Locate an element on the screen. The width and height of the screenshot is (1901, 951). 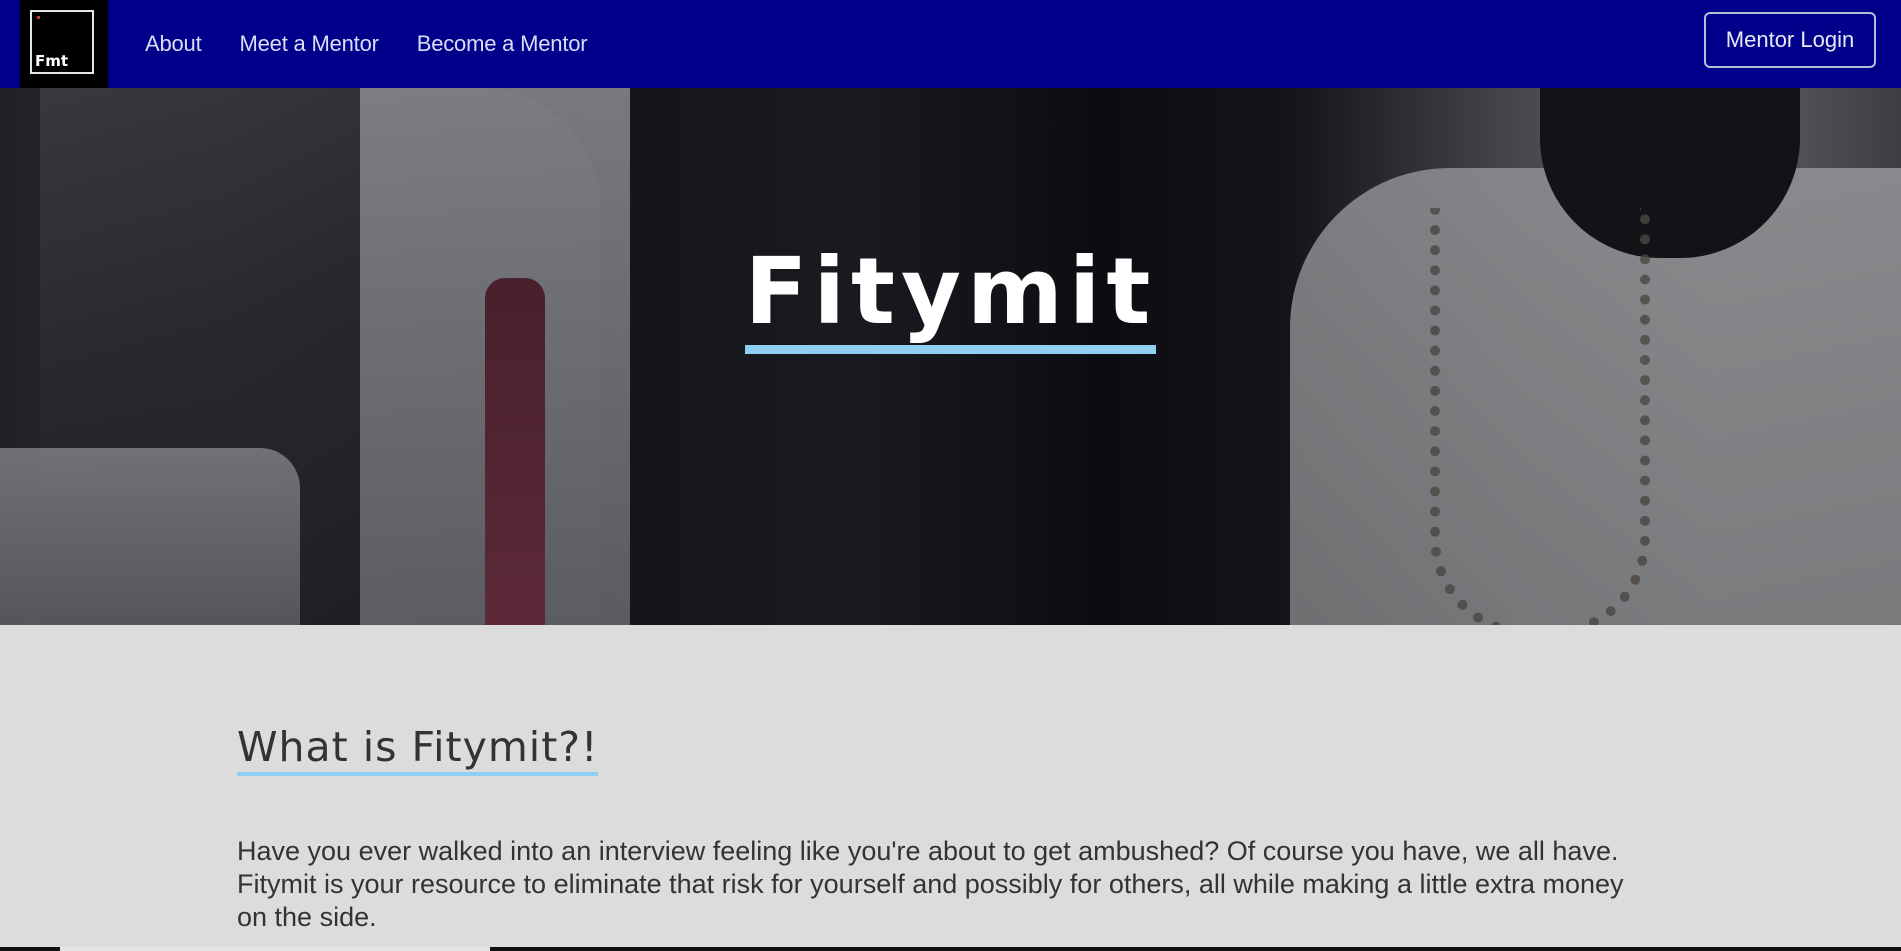
bottom-edge-highlight is located at coordinates (275, 949).